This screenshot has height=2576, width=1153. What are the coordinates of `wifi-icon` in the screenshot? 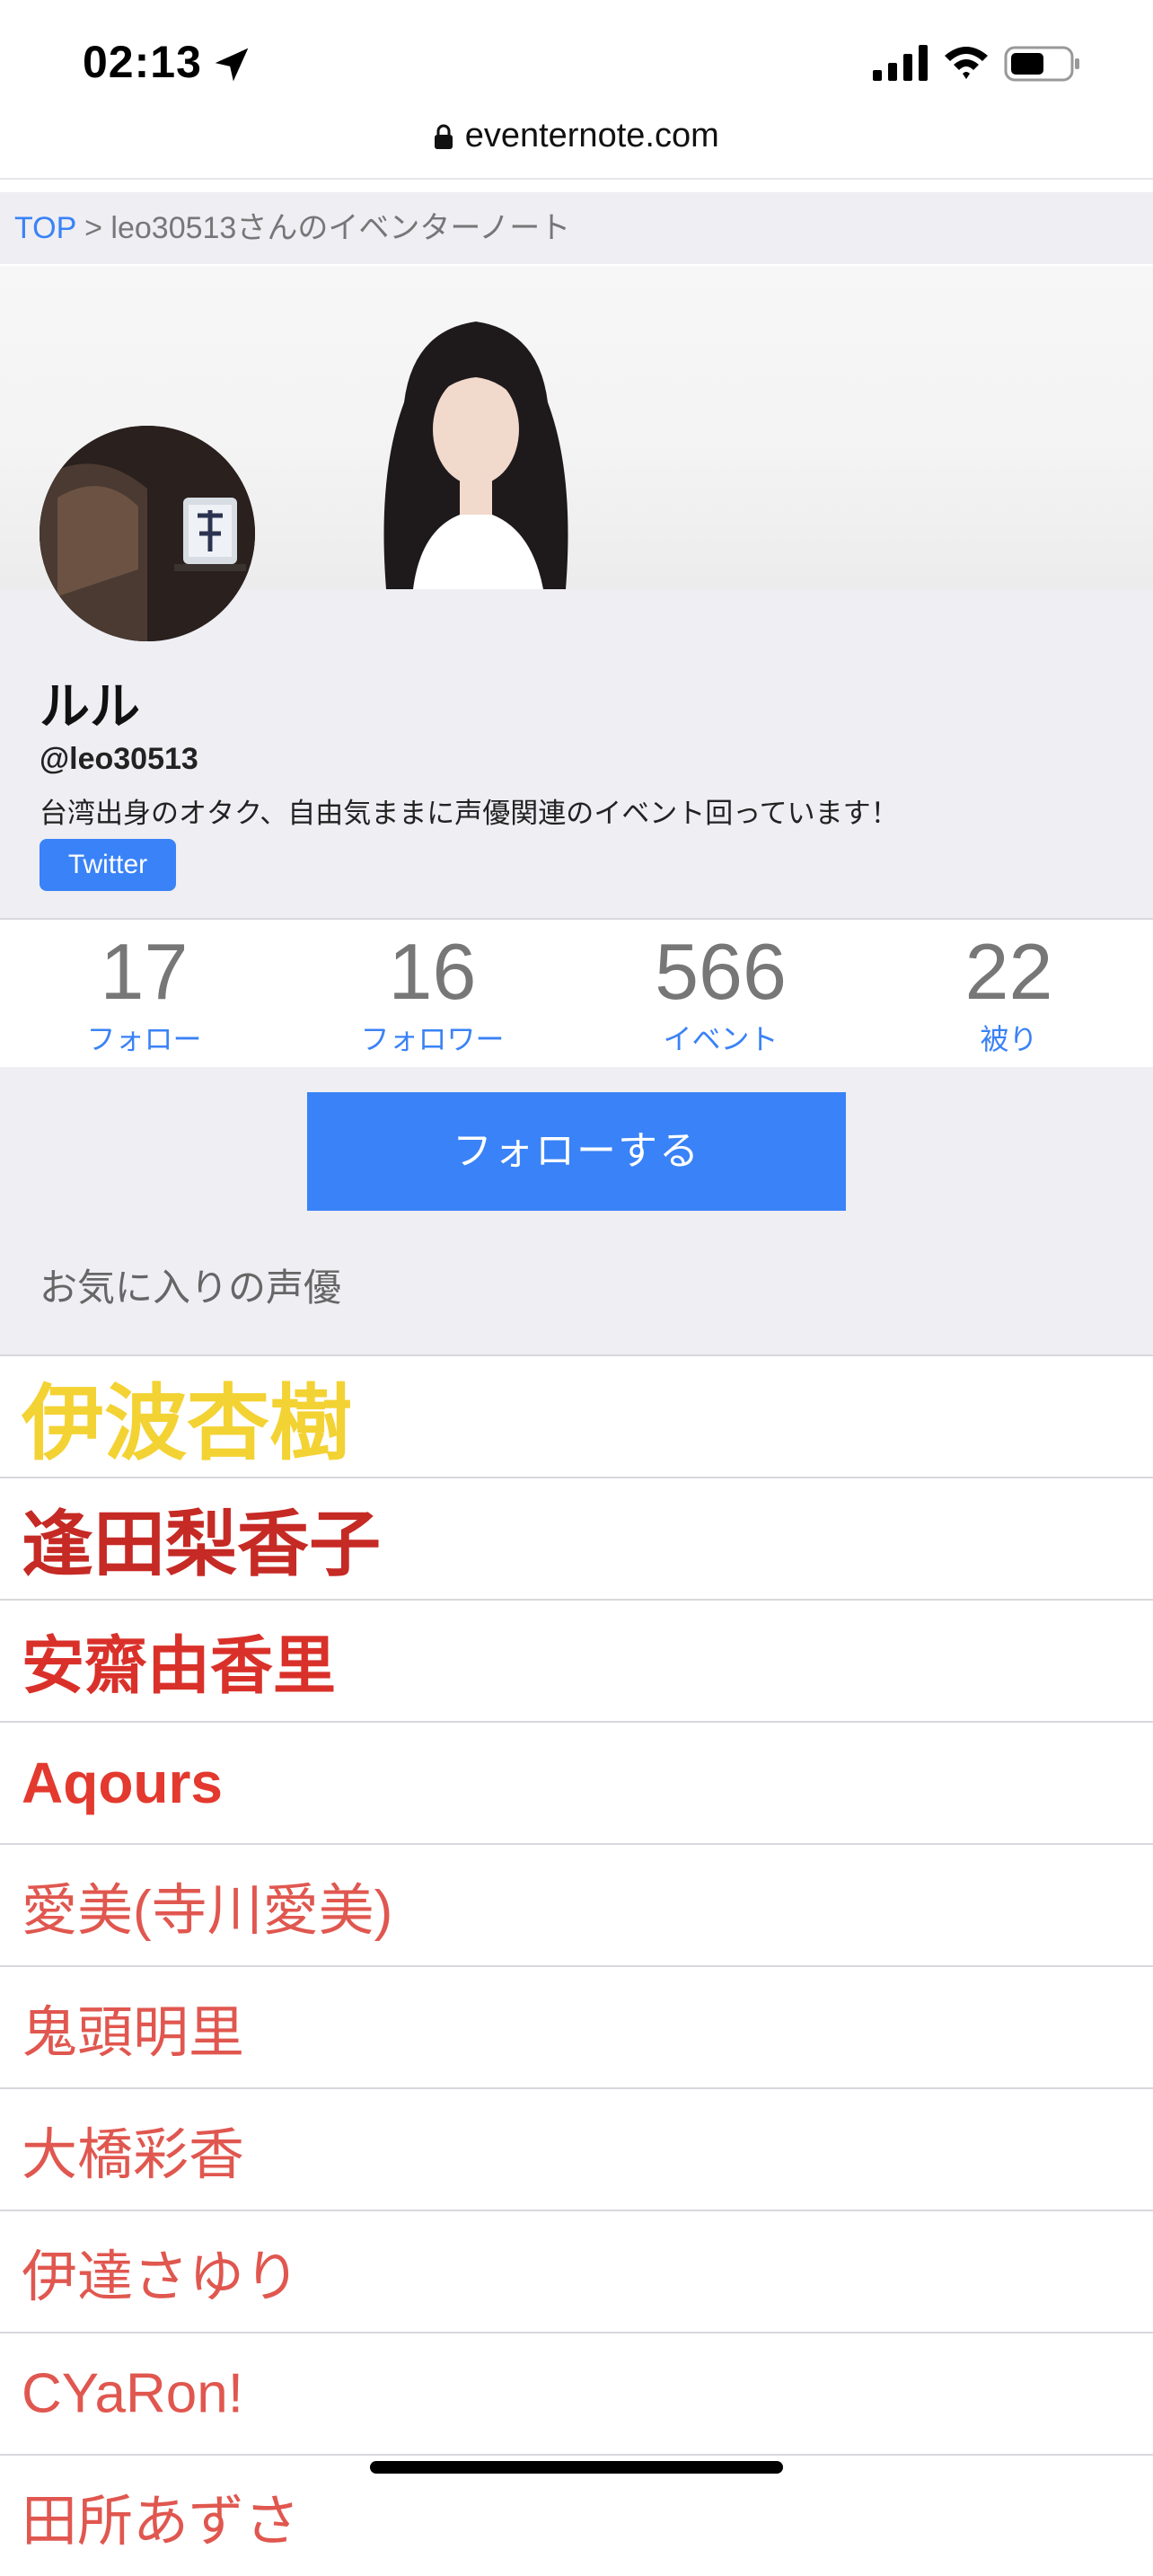 It's located at (966, 63).